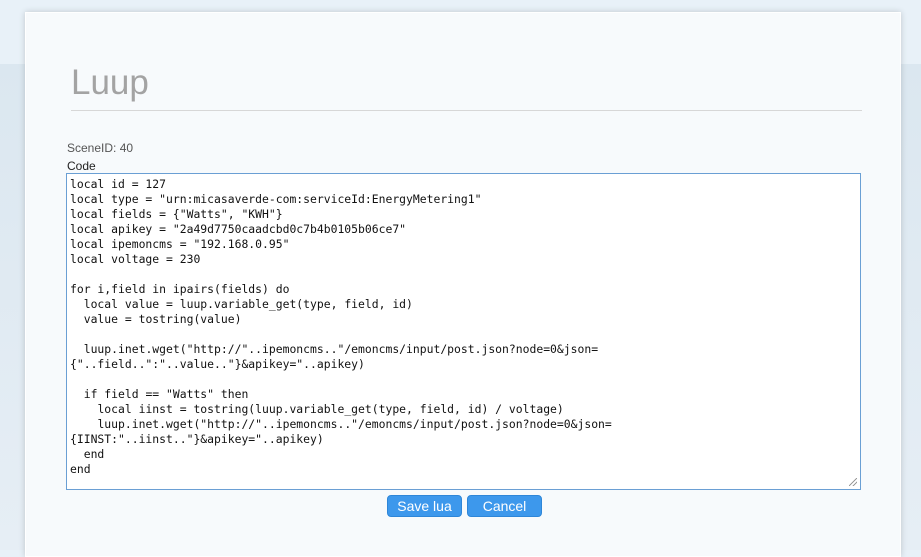  Describe the element at coordinates (504, 506) in the screenshot. I see `cancel-button: Cancel` at that location.